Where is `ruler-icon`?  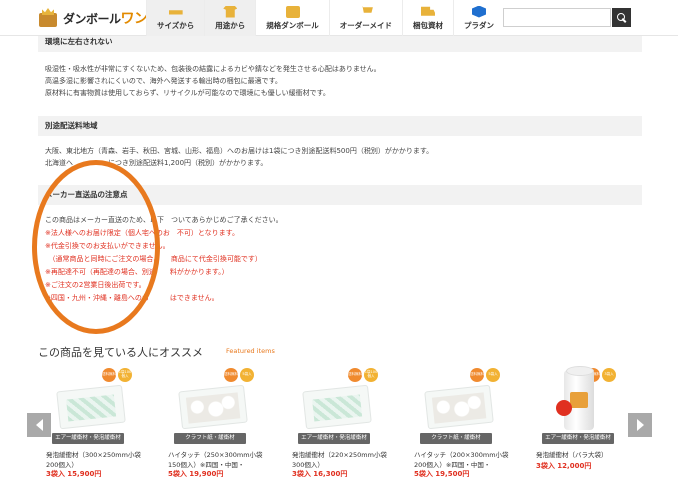 ruler-icon is located at coordinates (175, 12).